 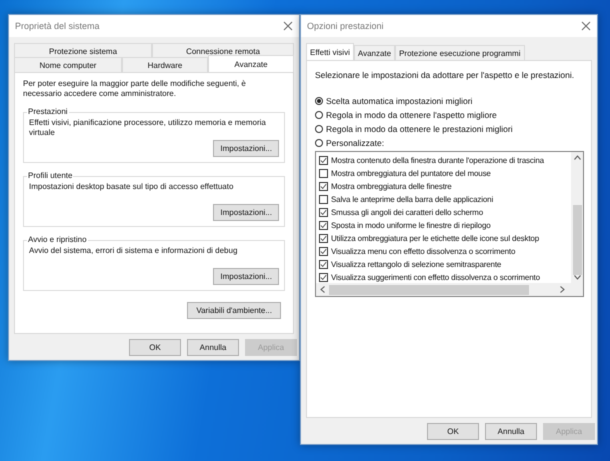 What do you see at coordinates (416, 264) in the screenshot?
I see `checkbox-label: Visualizza rettangolo di selezione semitrasparente` at bounding box center [416, 264].